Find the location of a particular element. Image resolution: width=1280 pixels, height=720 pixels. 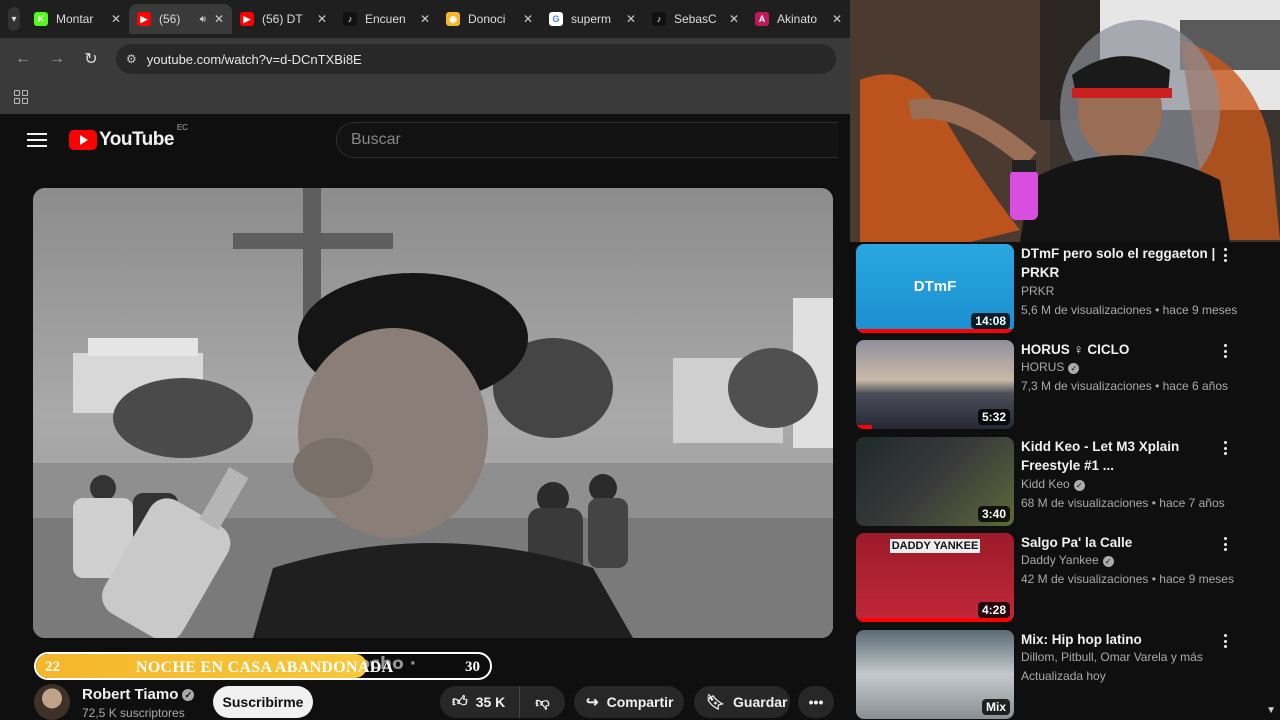

tab-title: Encuen is located at coordinates (385, 19).